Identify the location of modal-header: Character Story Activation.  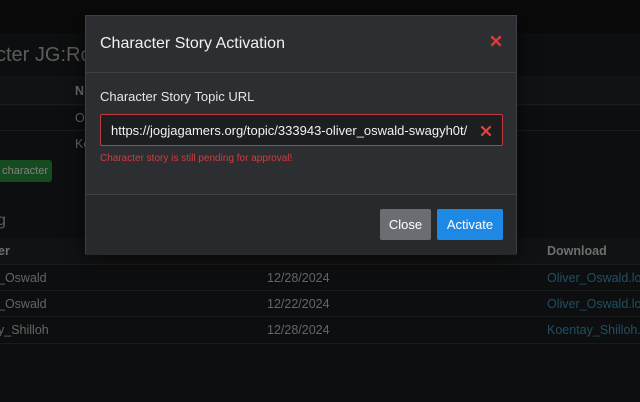
(301, 44).